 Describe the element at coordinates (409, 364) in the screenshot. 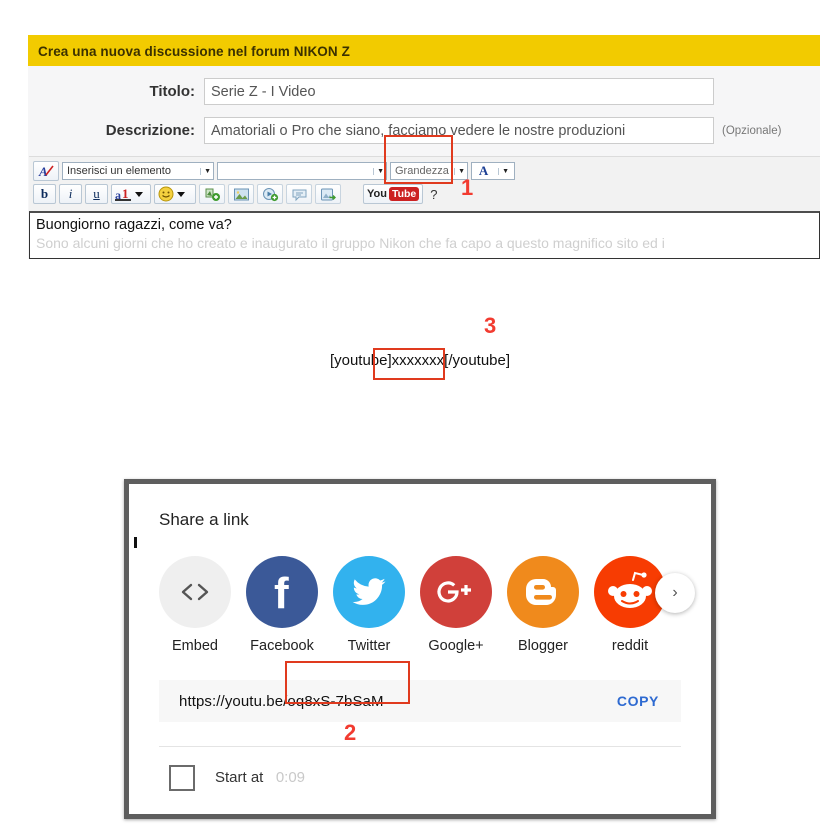

I see `highlight-box-video-id-placeholder` at that location.